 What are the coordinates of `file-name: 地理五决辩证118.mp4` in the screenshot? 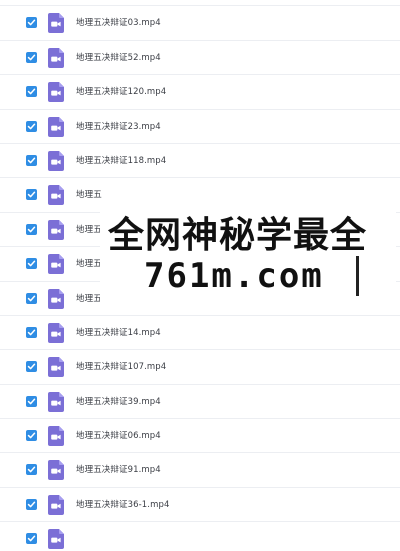 It's located at (121, 160).